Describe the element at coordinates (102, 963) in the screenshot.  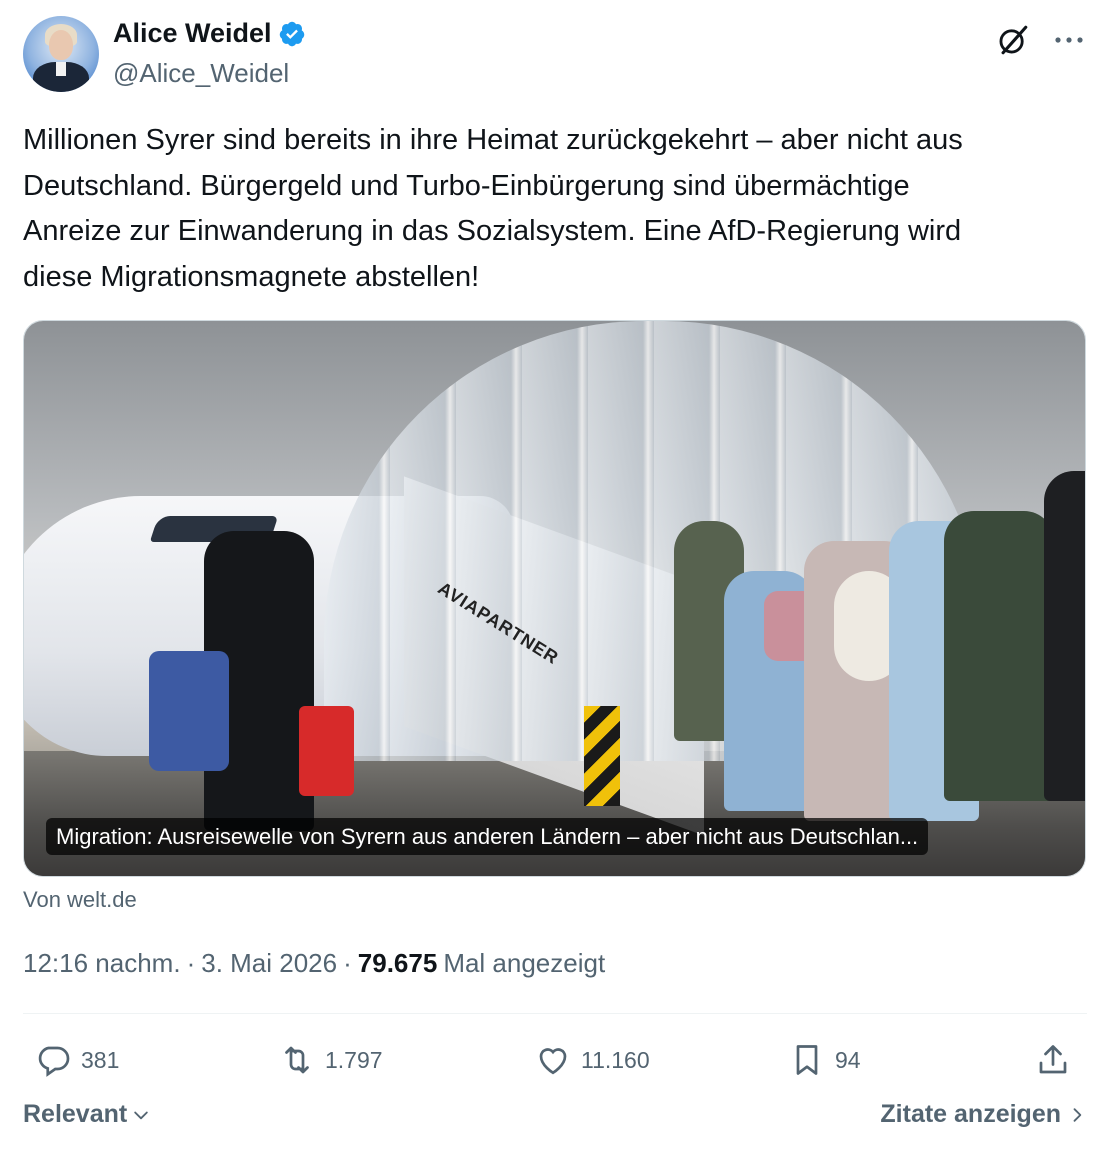
I see `tweet-time: 12:16 nachm.` at that location.